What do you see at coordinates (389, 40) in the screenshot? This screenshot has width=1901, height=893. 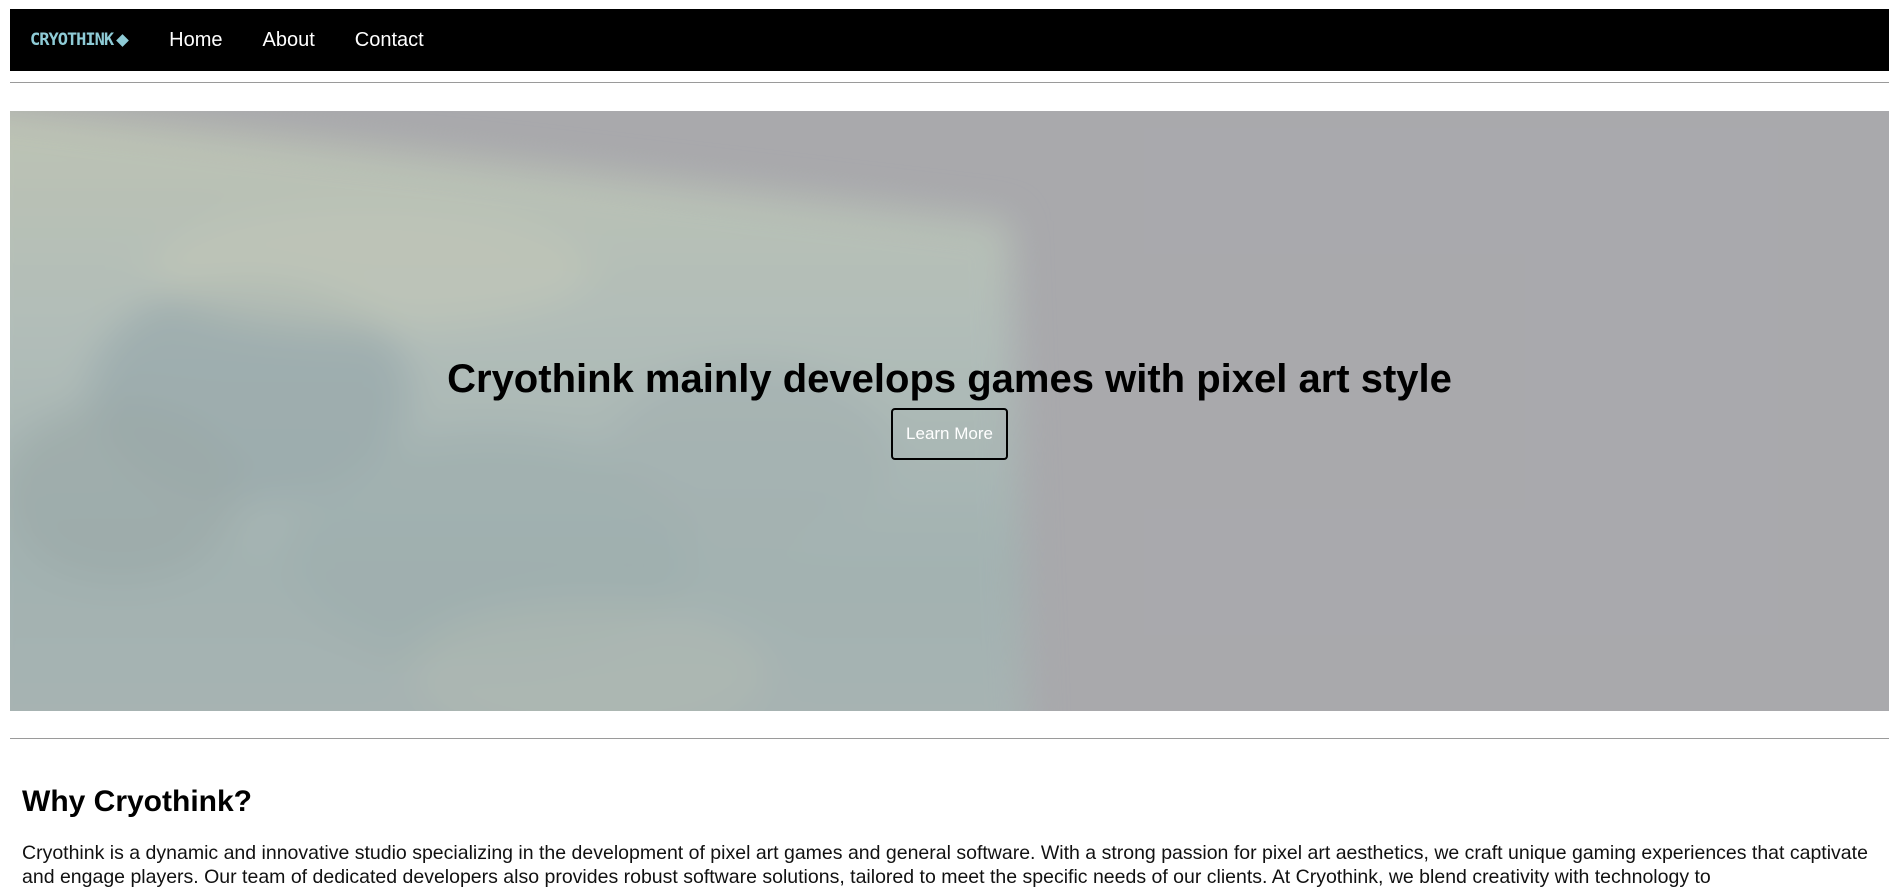 I see `nav-contact-link: Contact` at bounding box center [389, 40].